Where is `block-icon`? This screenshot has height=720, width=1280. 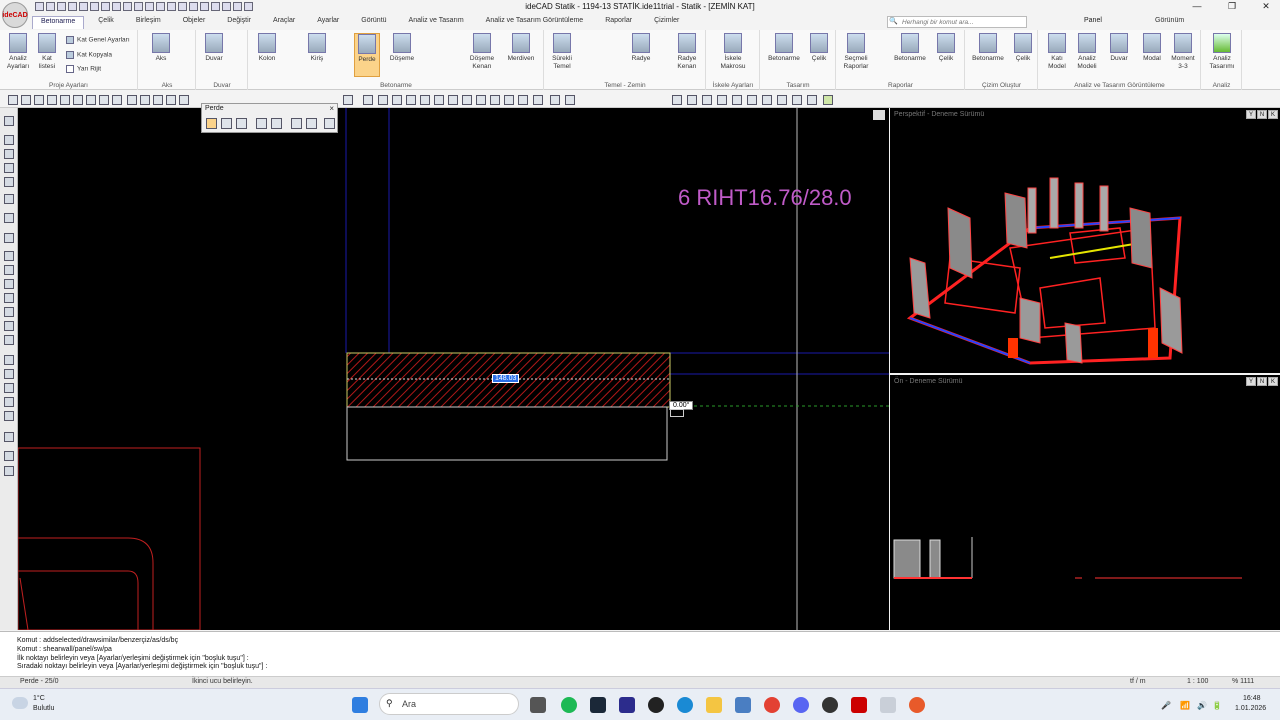
block-icon is located at coordinates (509, 100).